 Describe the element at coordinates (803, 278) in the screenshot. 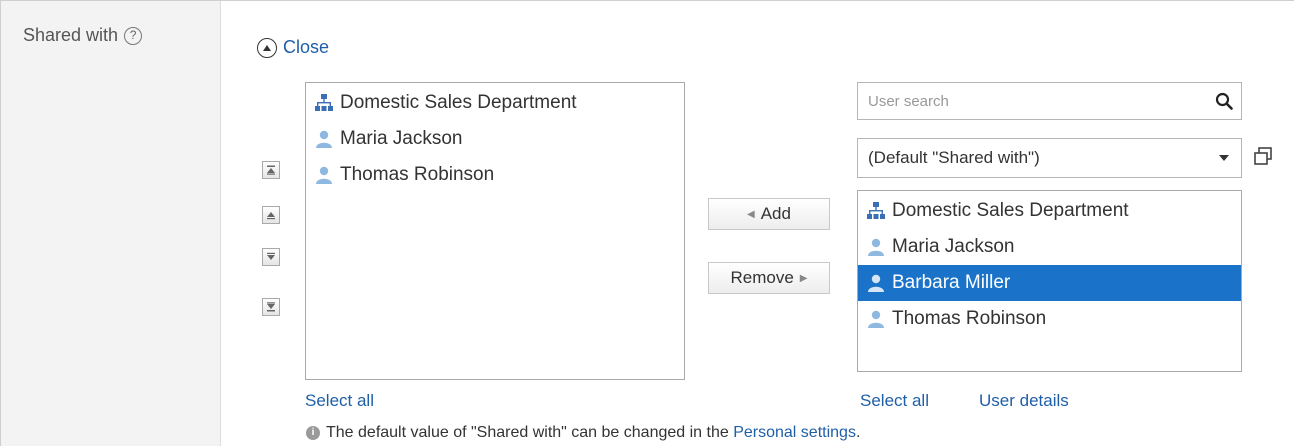

I see `arrow-right-icon: ▶` at that location.